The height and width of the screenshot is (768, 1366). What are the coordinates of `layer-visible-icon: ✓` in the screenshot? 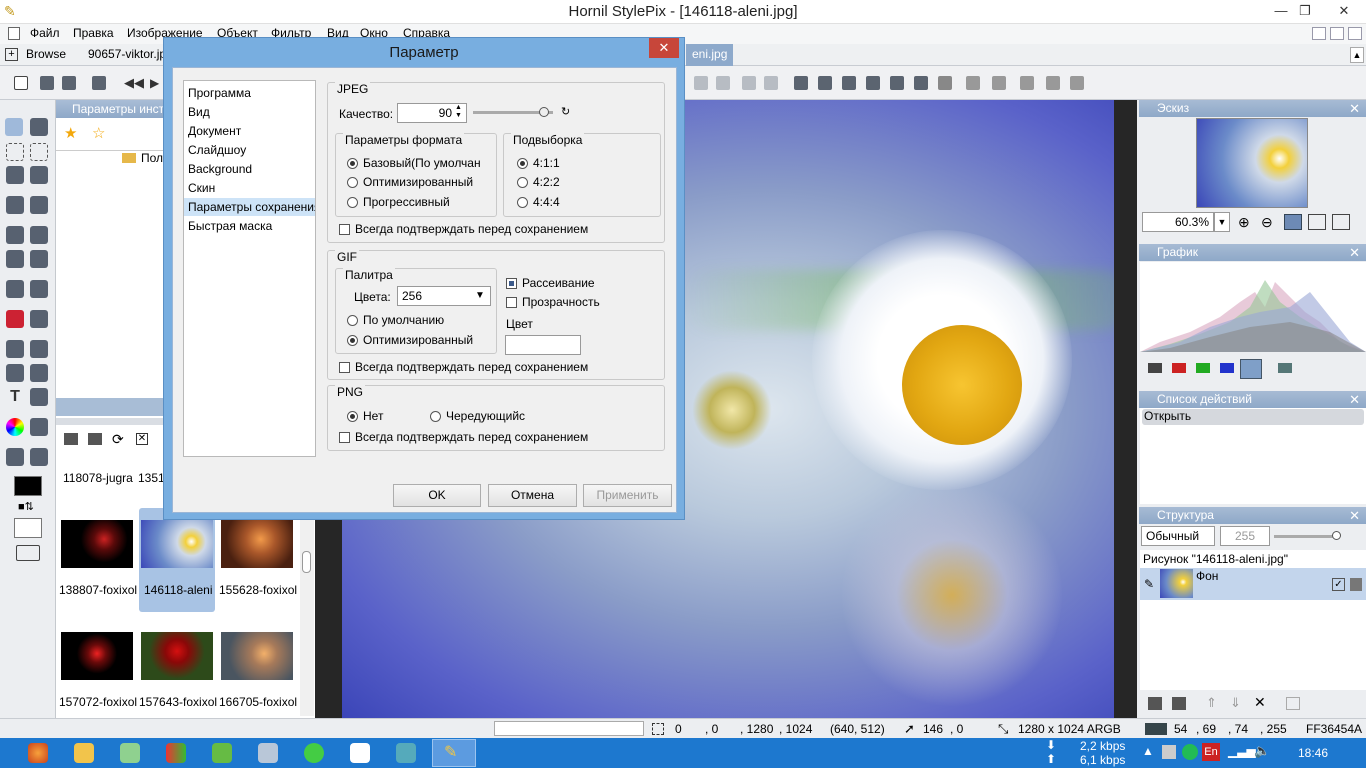 It's located at (1338, 584).